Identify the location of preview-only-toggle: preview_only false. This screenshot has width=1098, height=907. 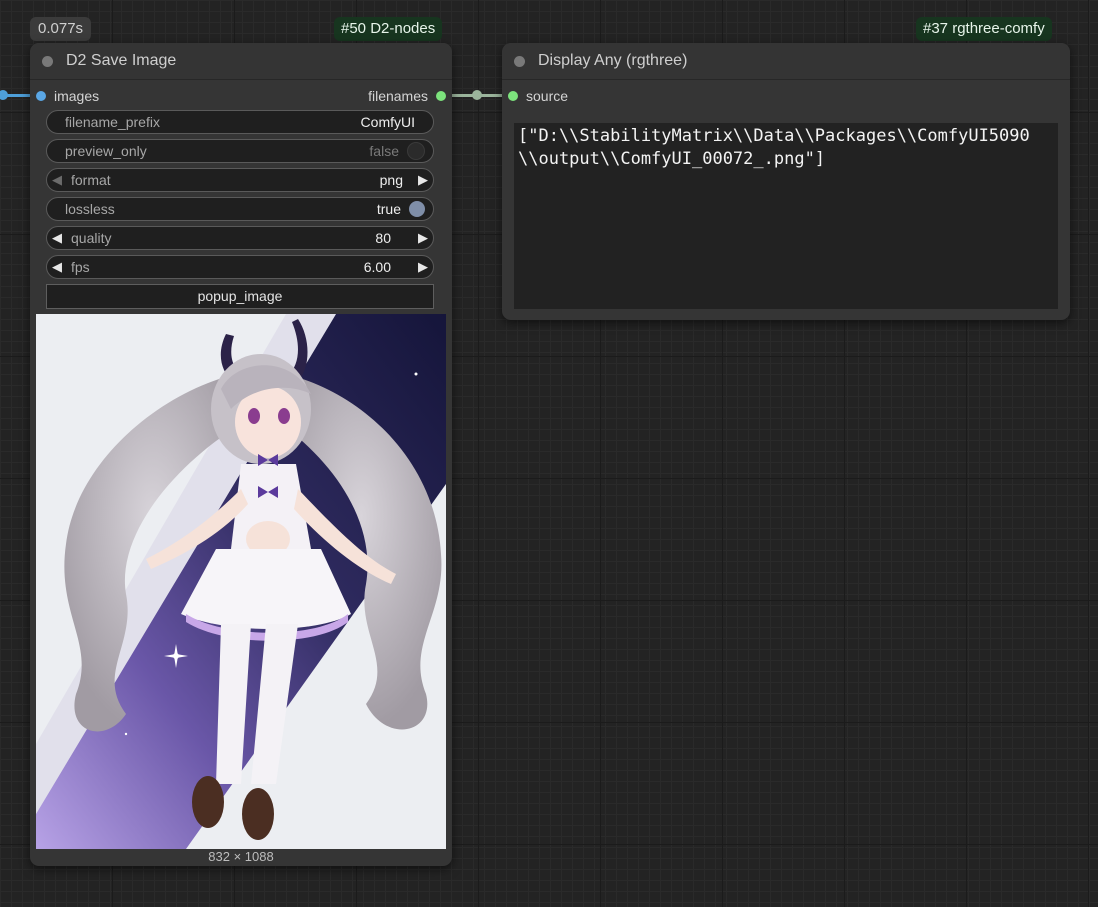
(240, 151).